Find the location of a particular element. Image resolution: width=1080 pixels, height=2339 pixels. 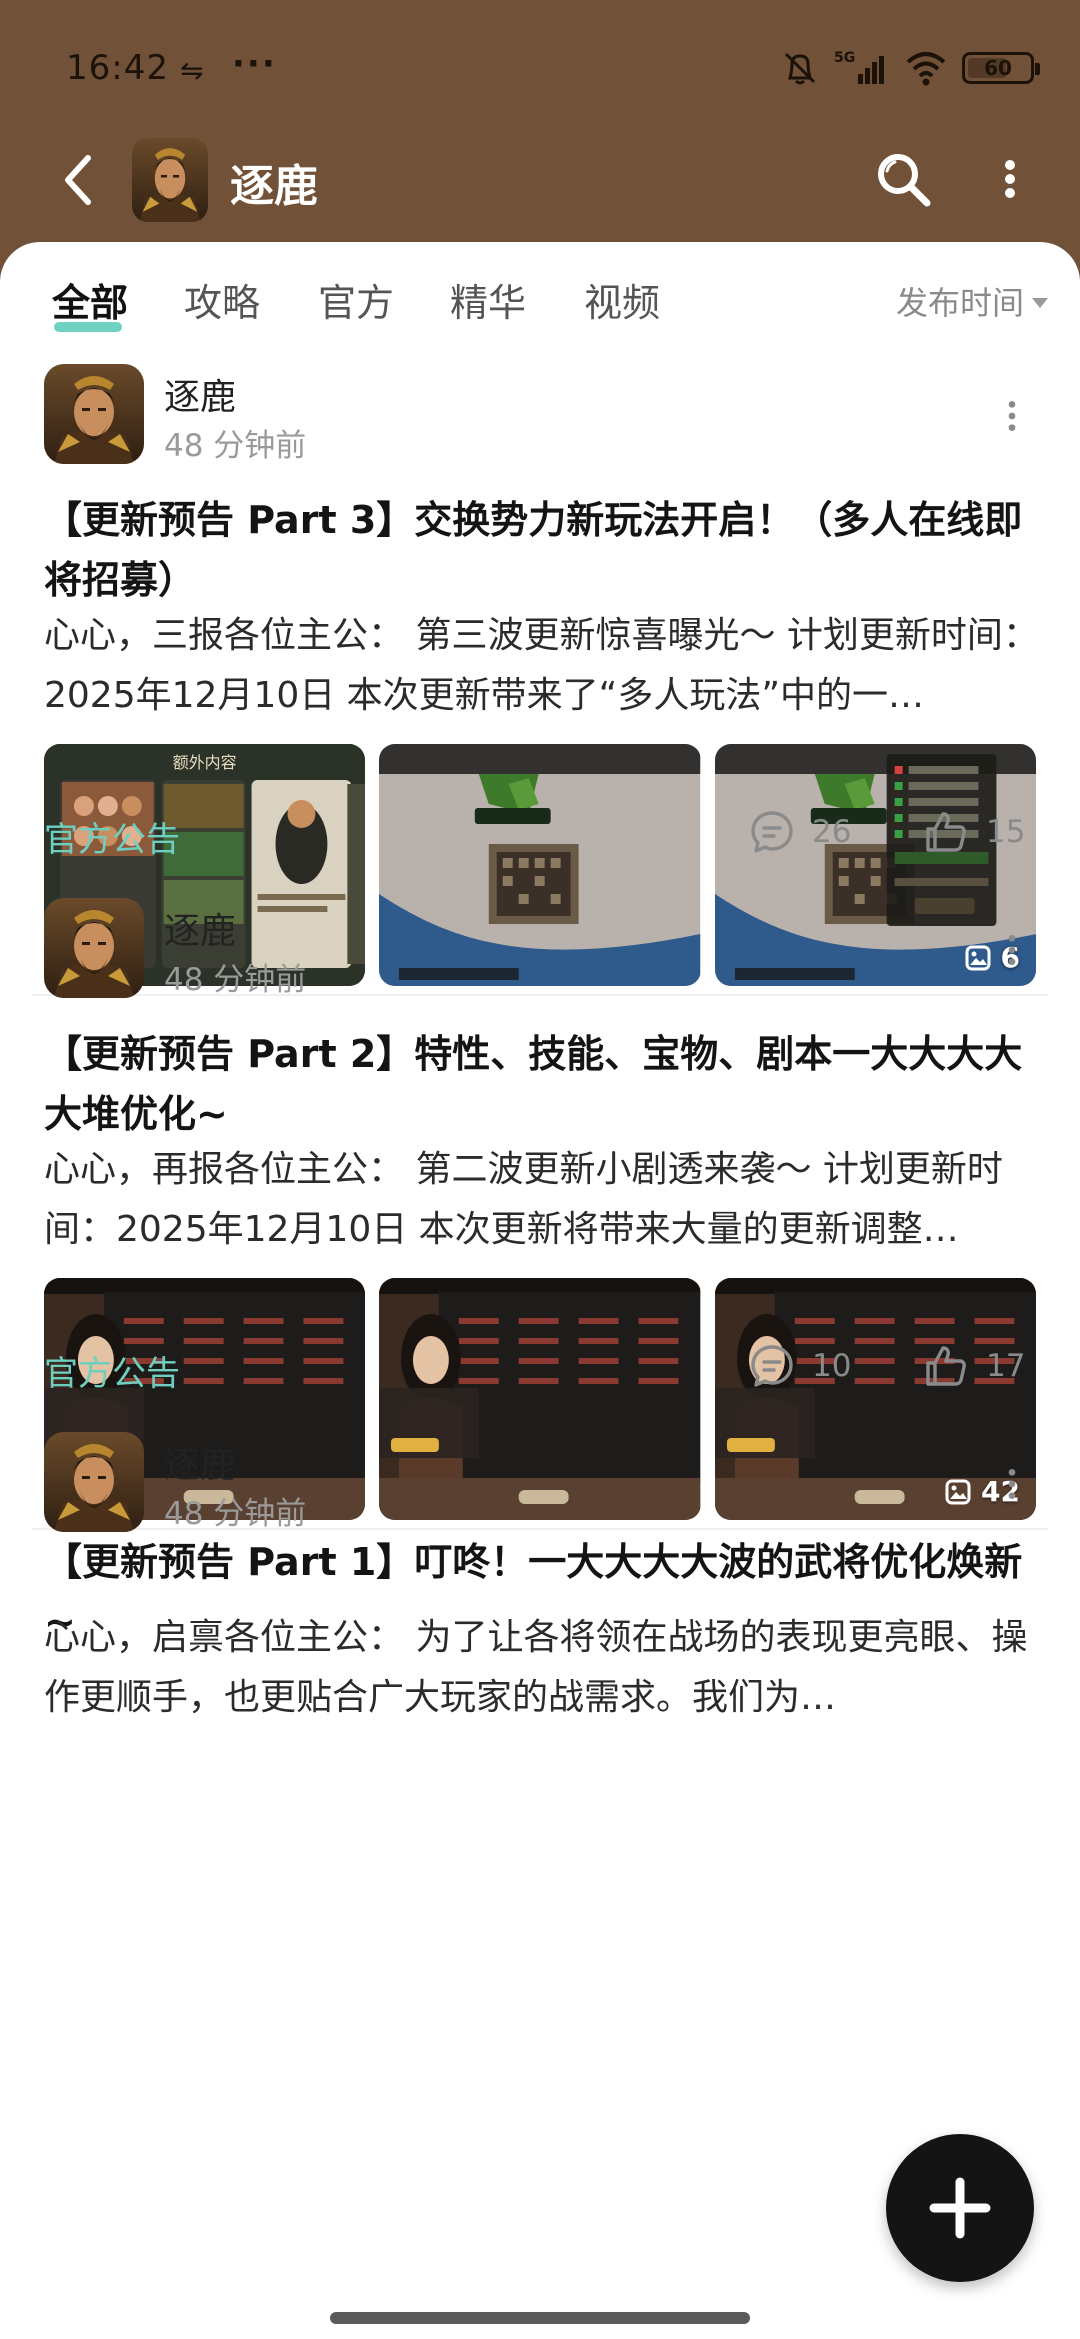

wifi-icon is located at coordinates (926, 69).